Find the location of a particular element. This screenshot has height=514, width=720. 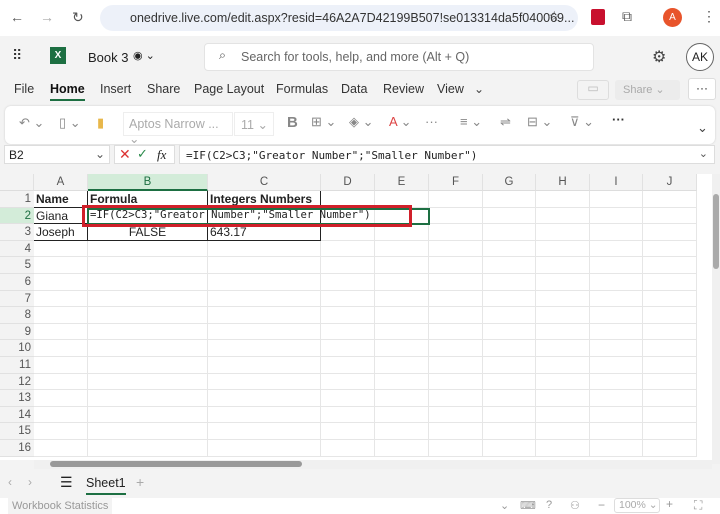

cell-I1 is located at coordinates (616, 199).